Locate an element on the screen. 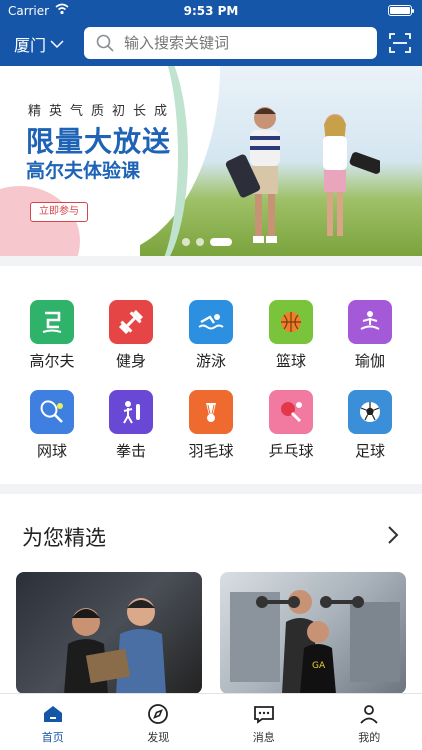  tab-home: 首页 is located at coordinates (53, 722).